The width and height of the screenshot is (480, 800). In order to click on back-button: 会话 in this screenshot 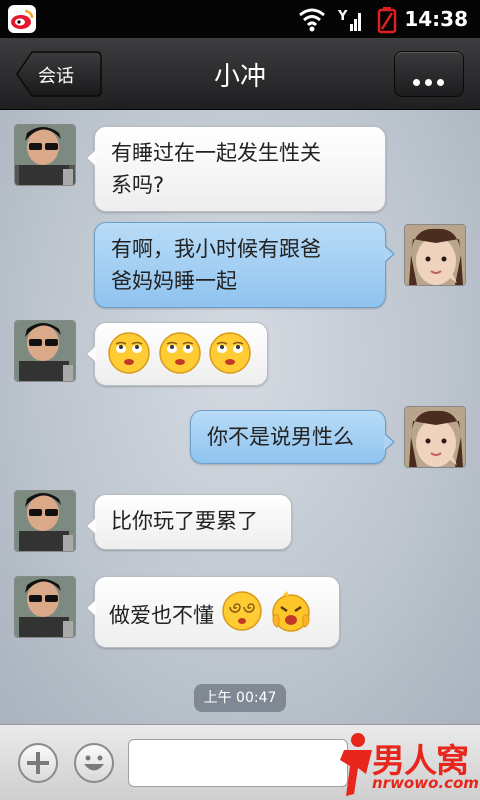, I will do `click(59, 74)`.